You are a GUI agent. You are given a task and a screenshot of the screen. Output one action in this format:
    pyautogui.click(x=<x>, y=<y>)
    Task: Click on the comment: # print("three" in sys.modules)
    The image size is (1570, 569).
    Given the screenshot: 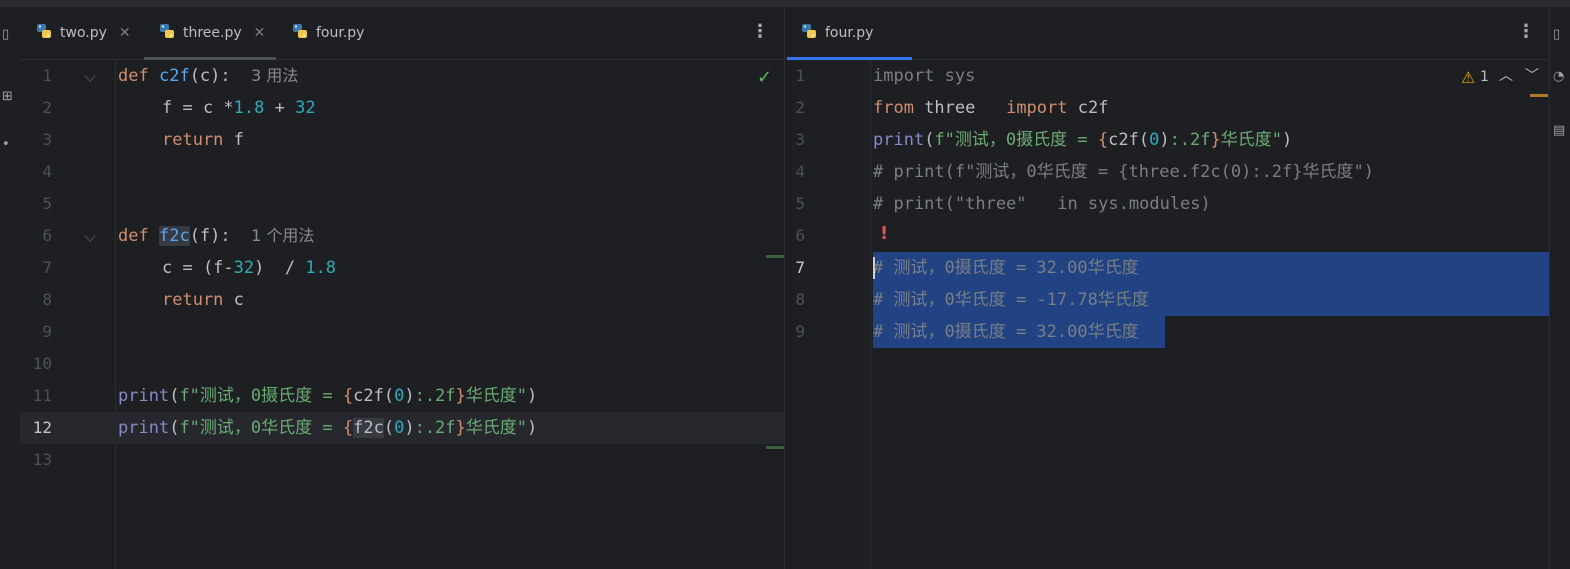 What is the action you would take?
    pyautogui.click(x=1042, y=204)
    